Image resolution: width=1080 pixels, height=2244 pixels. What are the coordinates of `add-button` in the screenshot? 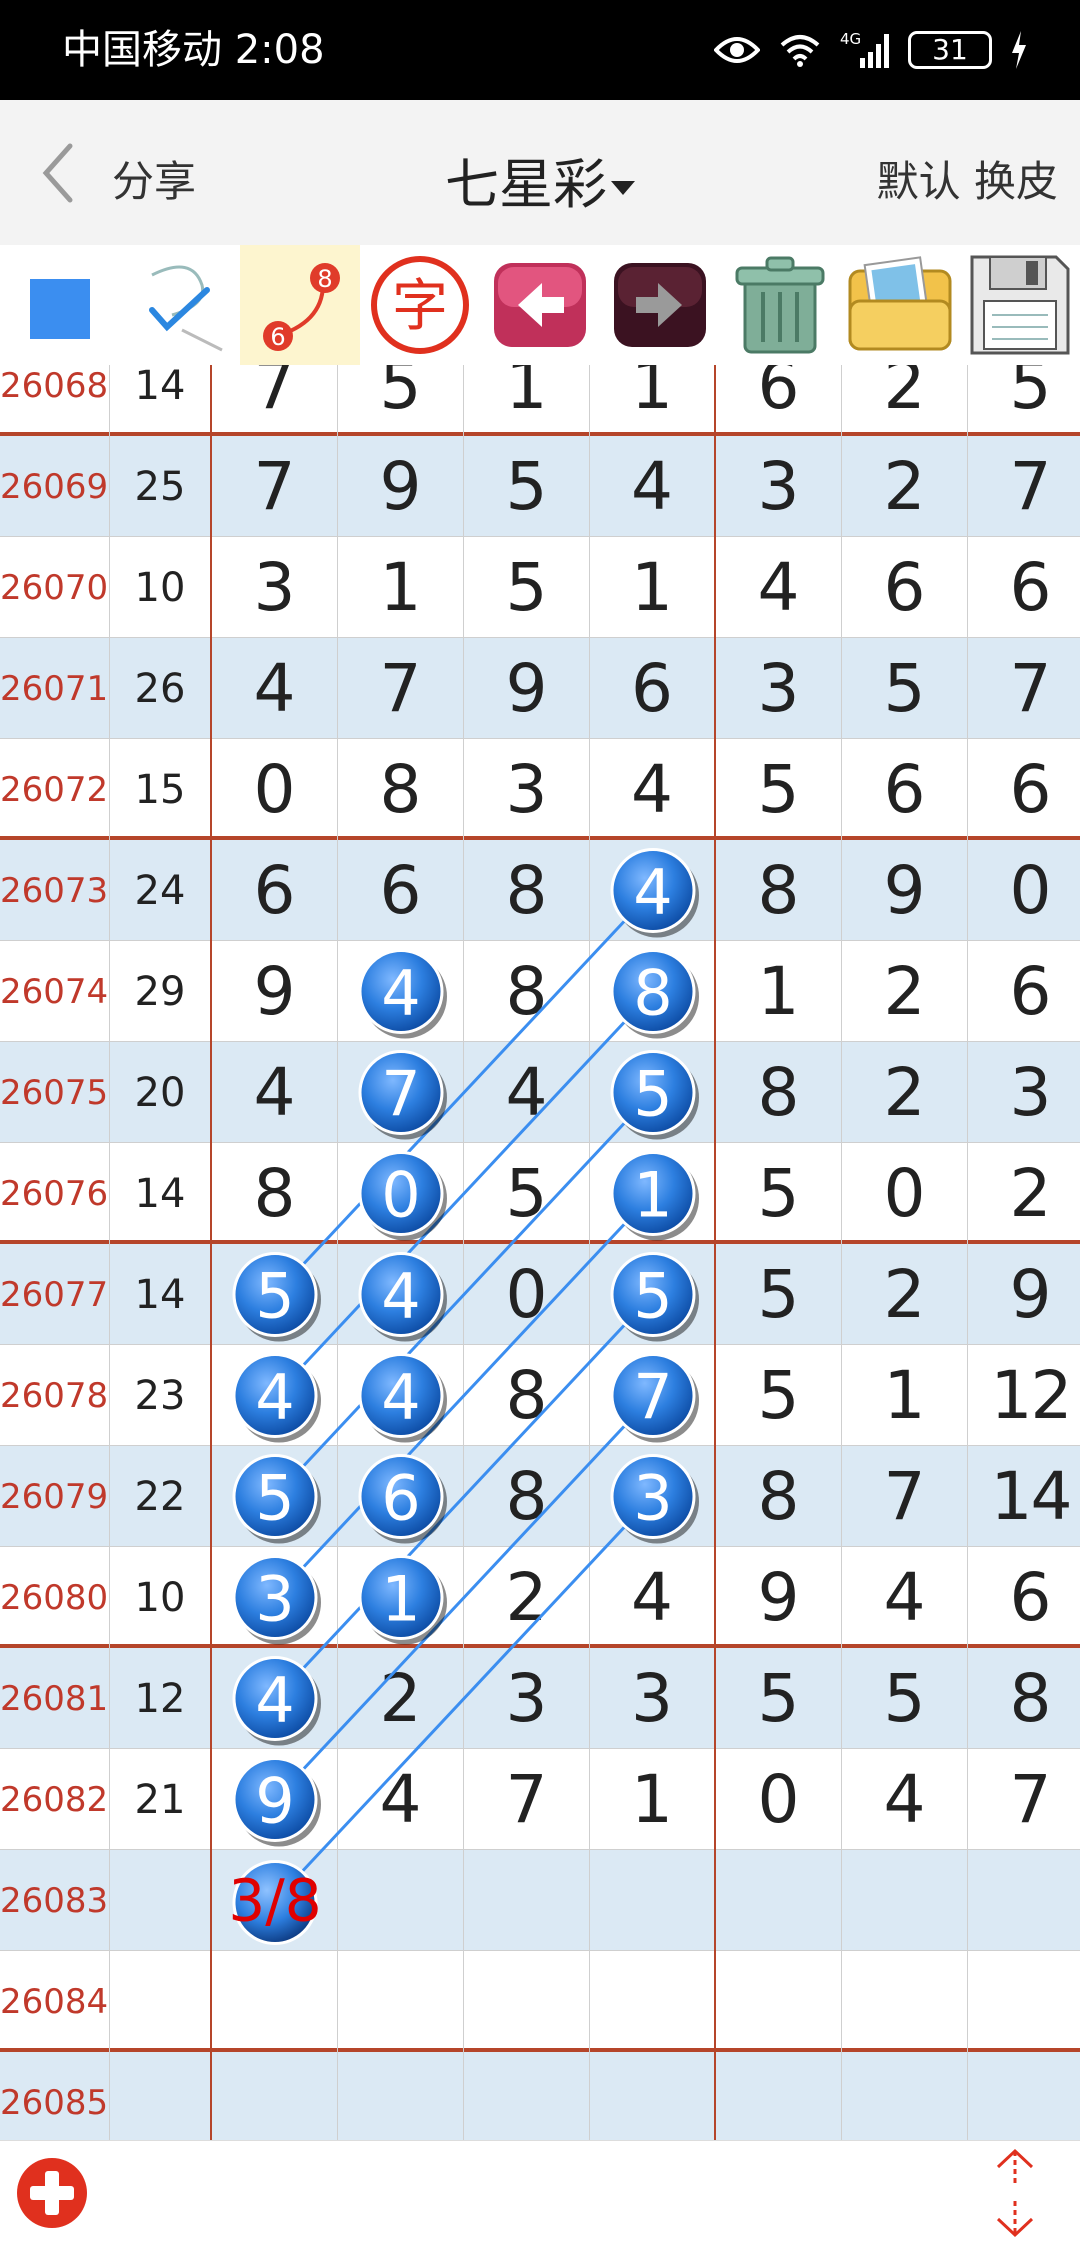 It's located at (52, 2193).